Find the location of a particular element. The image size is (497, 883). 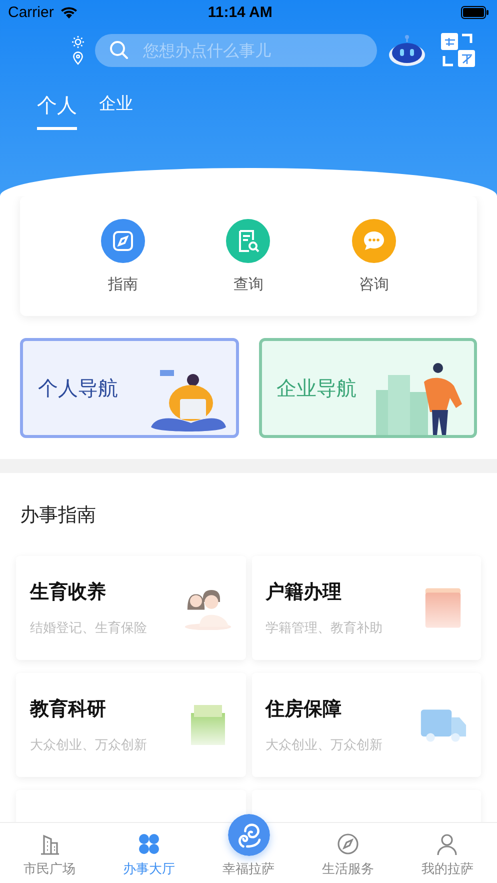

battery-icon is located at coordinates (475, 12).